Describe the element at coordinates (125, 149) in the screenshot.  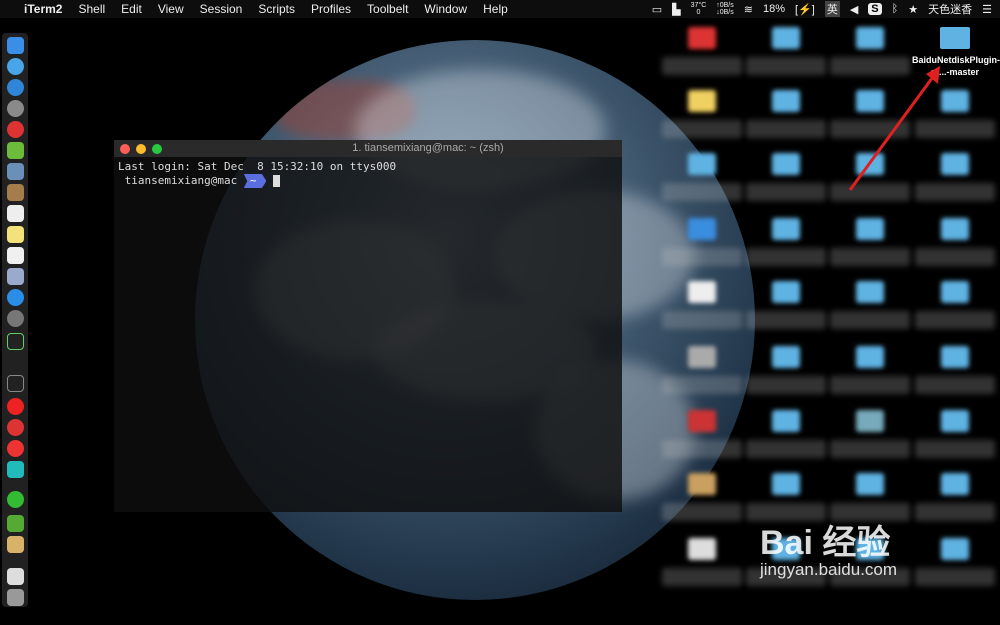
I see `close-button` at that location.